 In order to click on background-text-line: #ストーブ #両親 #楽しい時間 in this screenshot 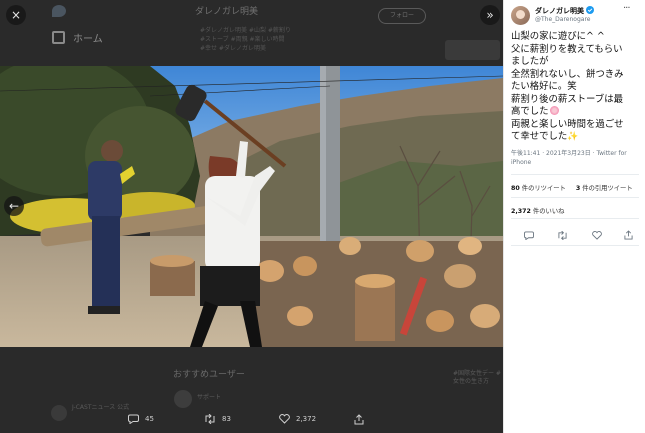, I will do `click(242, 39)`.